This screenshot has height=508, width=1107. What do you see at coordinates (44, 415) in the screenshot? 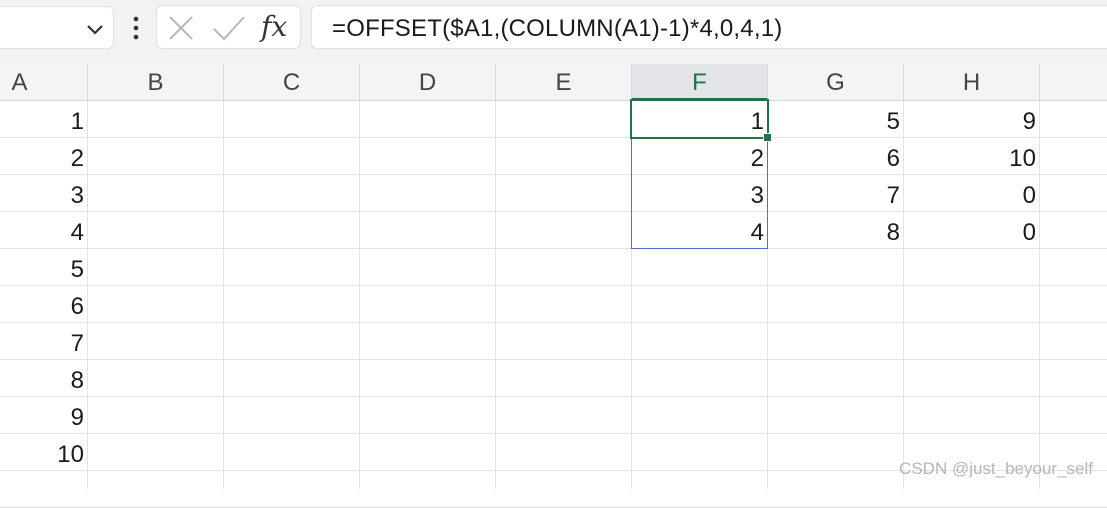
I see `cell-a9: 9` at bounding box center [44, 415].